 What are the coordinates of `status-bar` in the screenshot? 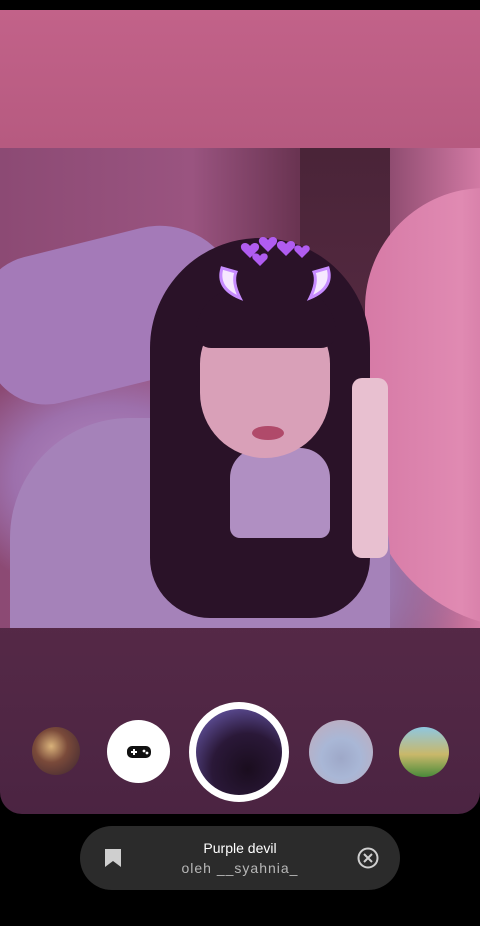 It's located at (240, 5).